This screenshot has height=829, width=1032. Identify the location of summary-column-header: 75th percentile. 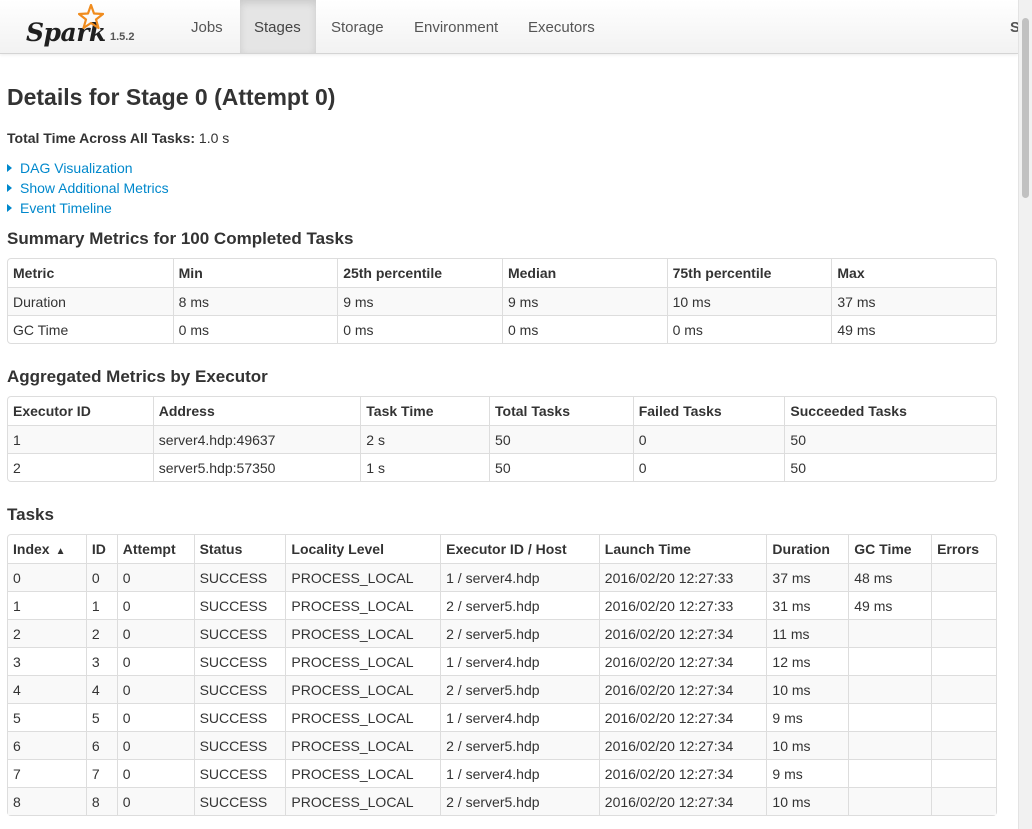
(749, 273).